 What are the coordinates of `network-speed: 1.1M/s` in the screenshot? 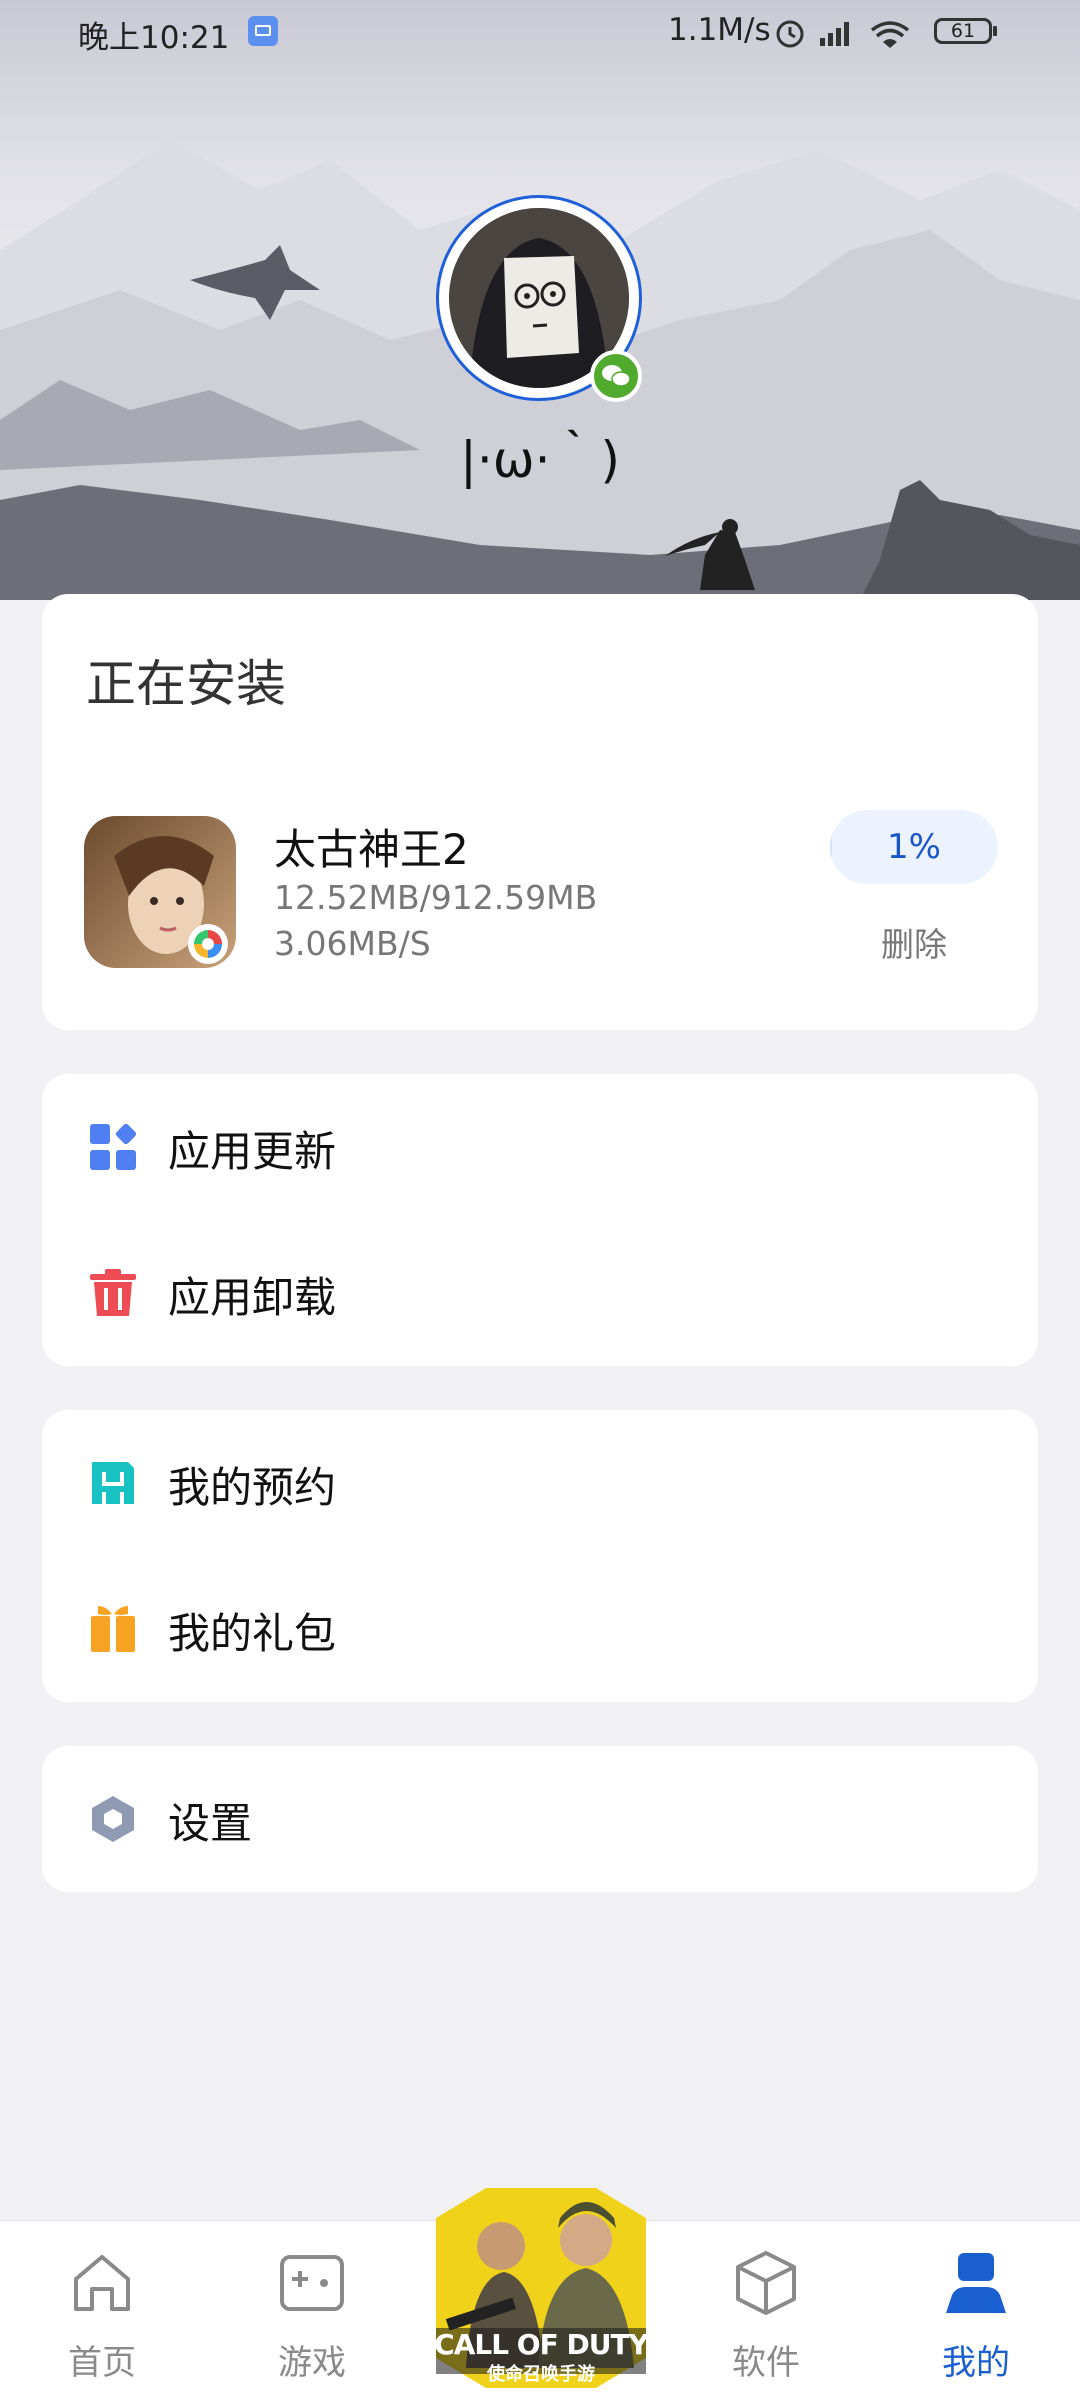 It's located at (719, 30).